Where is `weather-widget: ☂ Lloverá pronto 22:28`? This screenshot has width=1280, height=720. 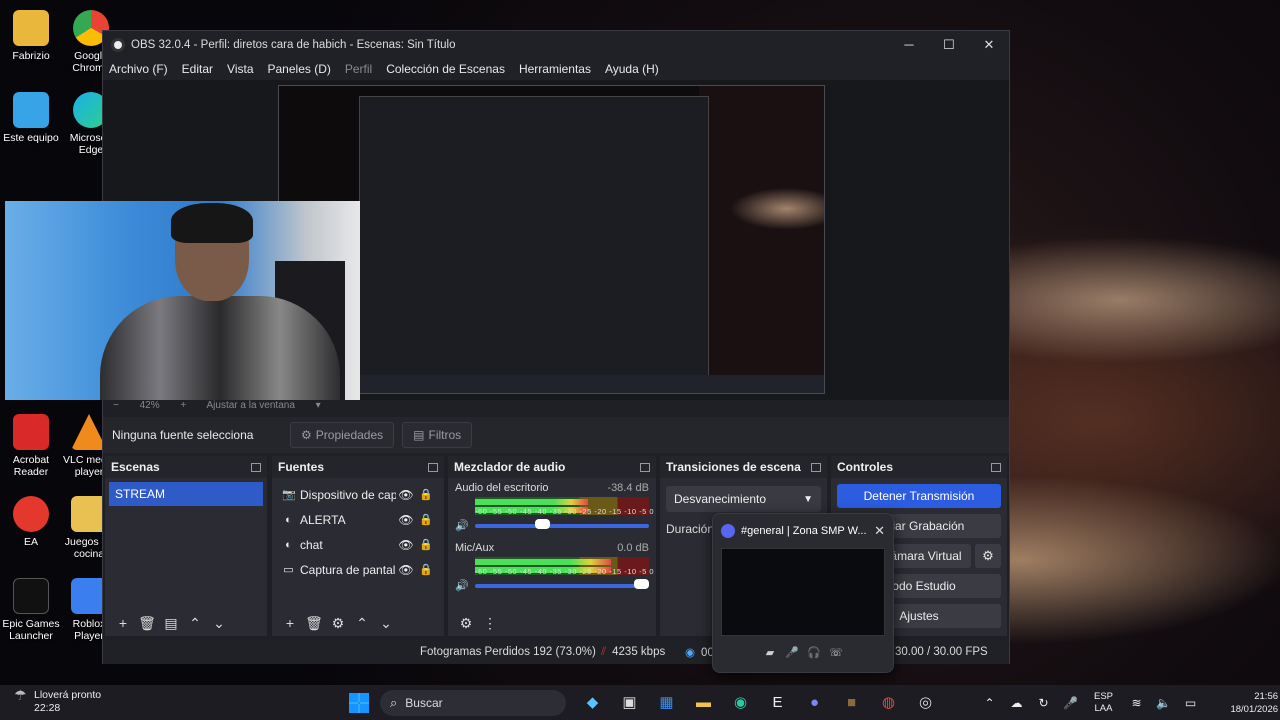 weather-widget: ☂ Lloverá pronto 22:28 is located at coordinates (57, 701).